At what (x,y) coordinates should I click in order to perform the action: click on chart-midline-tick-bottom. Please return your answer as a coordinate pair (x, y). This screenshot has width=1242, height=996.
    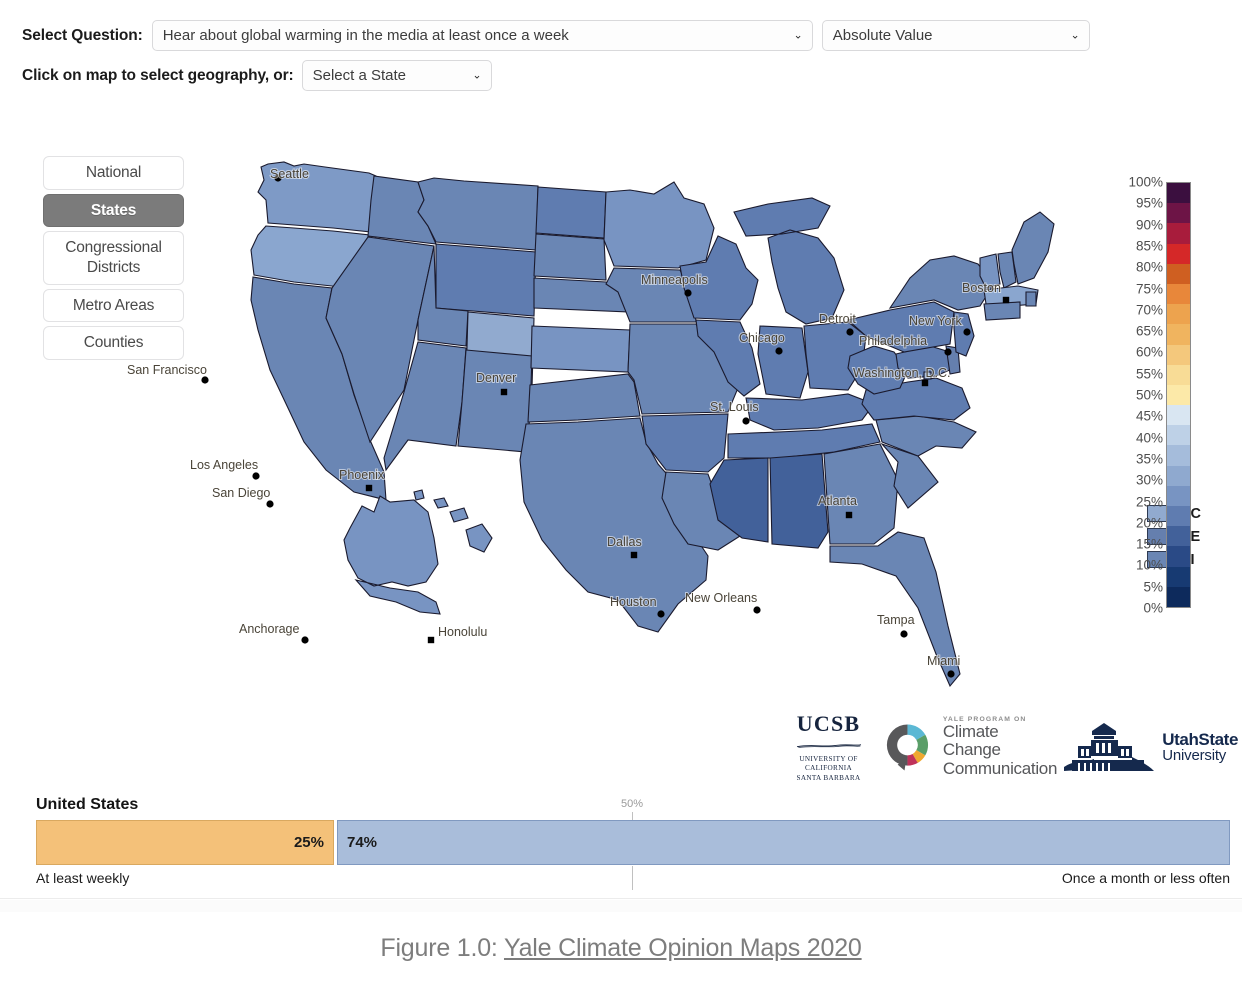
    Looking at the image, I should click on (632, 878).